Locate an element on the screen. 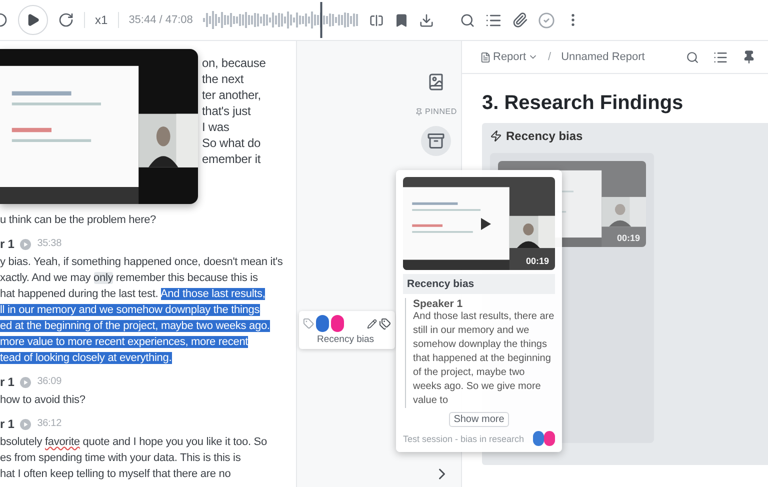  show-more-button: Show more is located at coordinates (479, 419).